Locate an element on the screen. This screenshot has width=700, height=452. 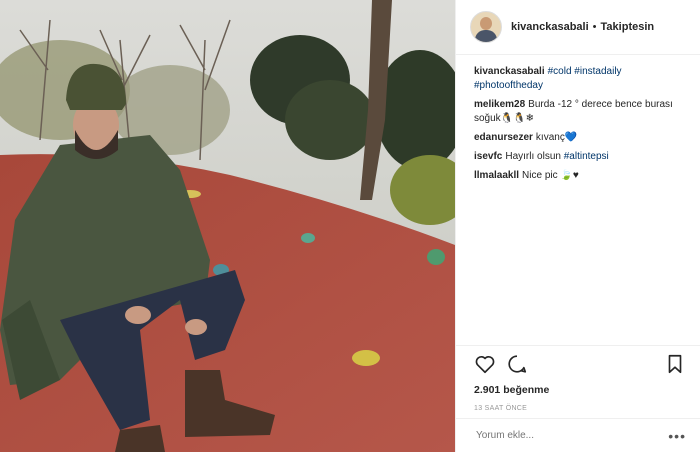
hashtag-link: #instadaily is located at coordinates (597, 71).